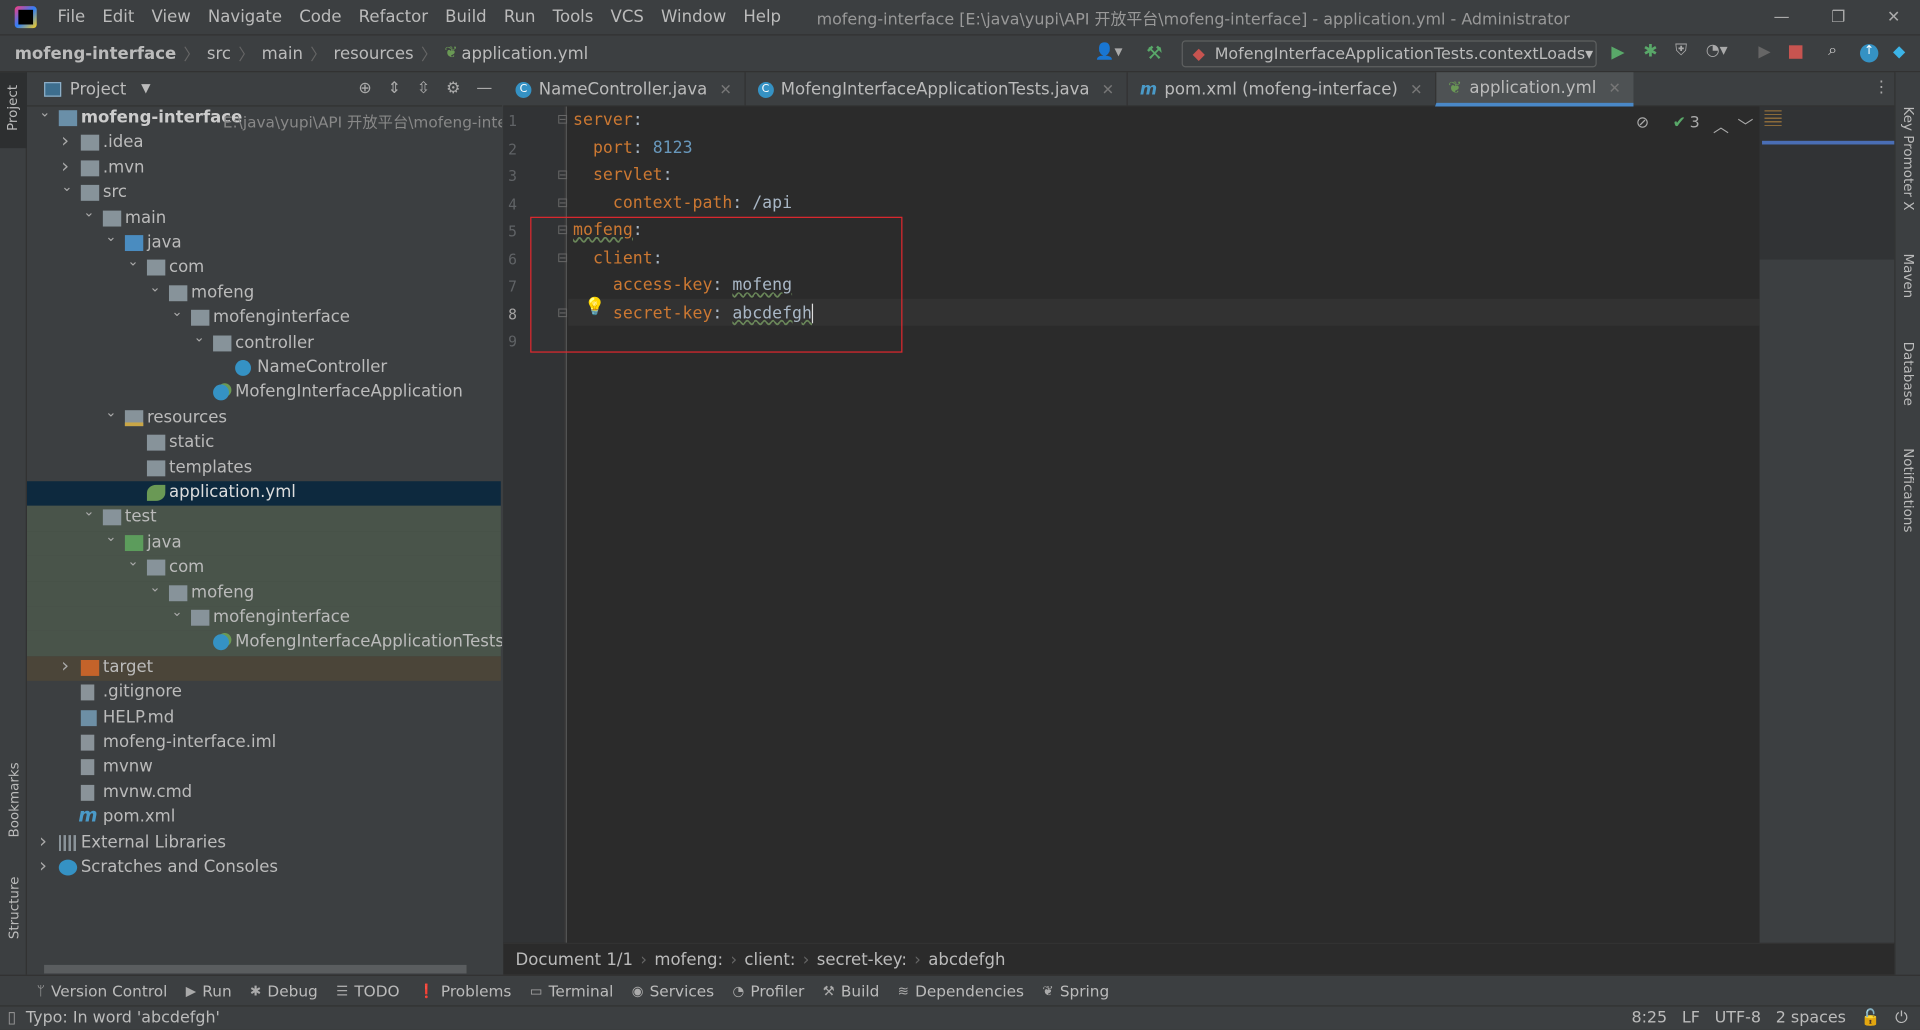 The height and width of the screenshot is (1030, 1920). Describe the element at coordinates (1908, 159) in the screenshot. I see `key-promoter-tool-button: Key Promoter X` at that location.